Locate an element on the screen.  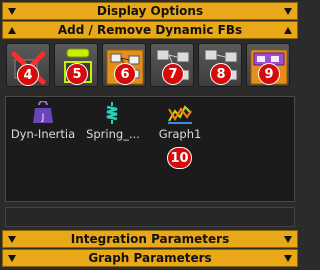
fb-network-button: 6 is located at coordinates (124, 65).